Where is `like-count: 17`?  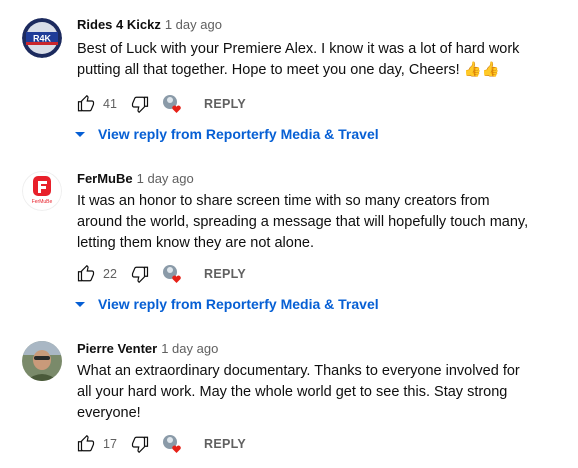 like-count: 17 is located at coordinates (110, 444).